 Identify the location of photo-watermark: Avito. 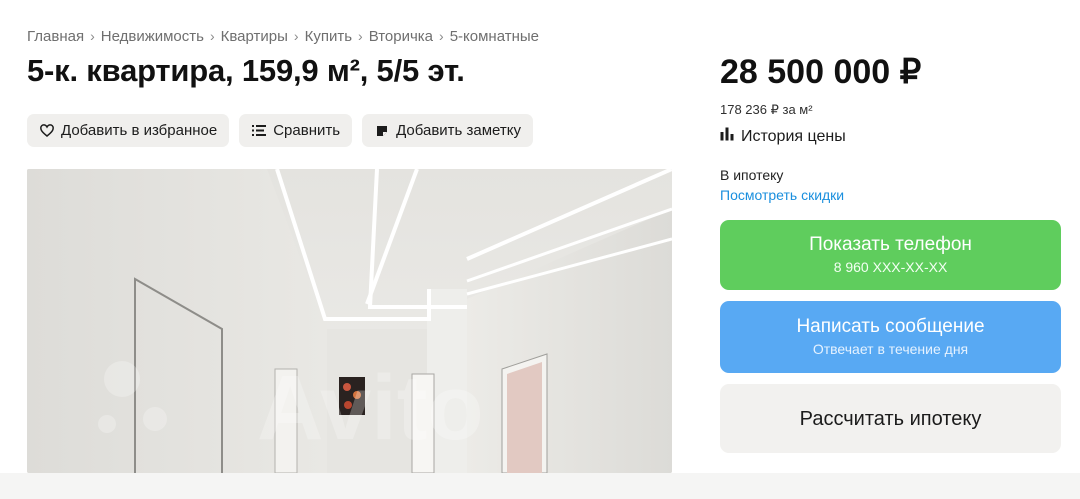
(370, 408).